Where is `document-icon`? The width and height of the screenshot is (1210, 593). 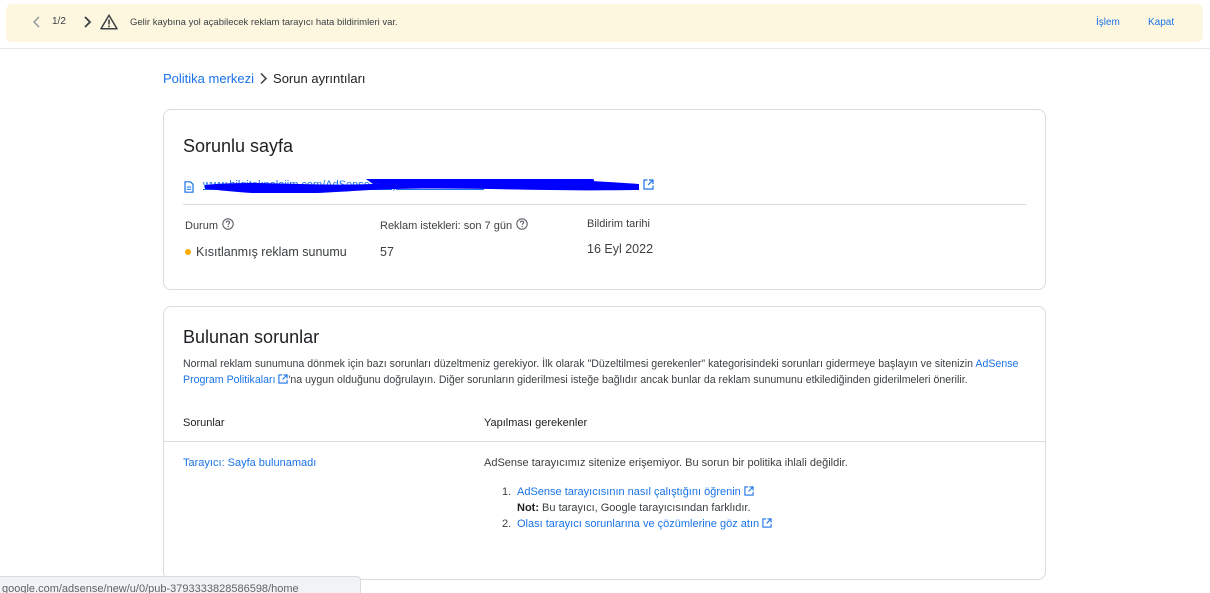 document-icon is located at coordinates (189, 186).